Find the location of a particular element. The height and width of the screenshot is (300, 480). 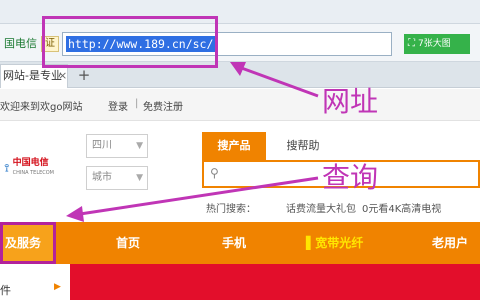

site-identity-label: 国电信 is located at coordinates (20, 43).